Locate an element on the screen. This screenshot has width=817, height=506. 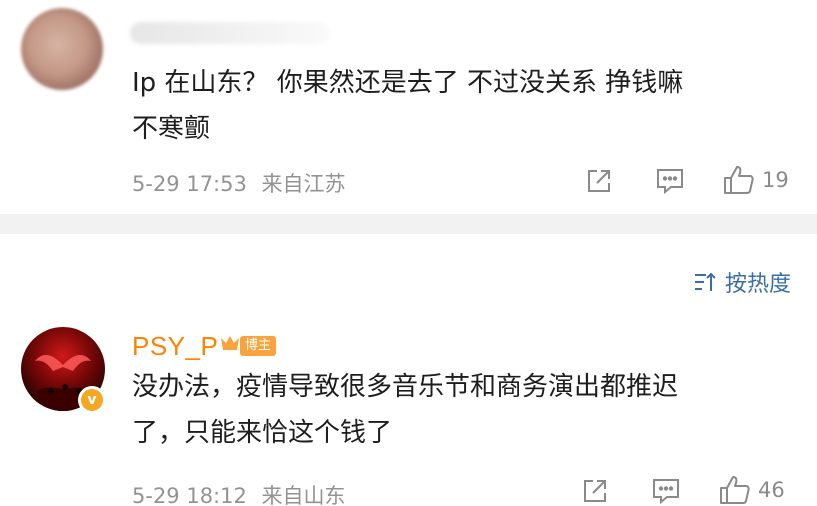
comment-text-line: 不寒颤 is located at coordinates (171, 129).